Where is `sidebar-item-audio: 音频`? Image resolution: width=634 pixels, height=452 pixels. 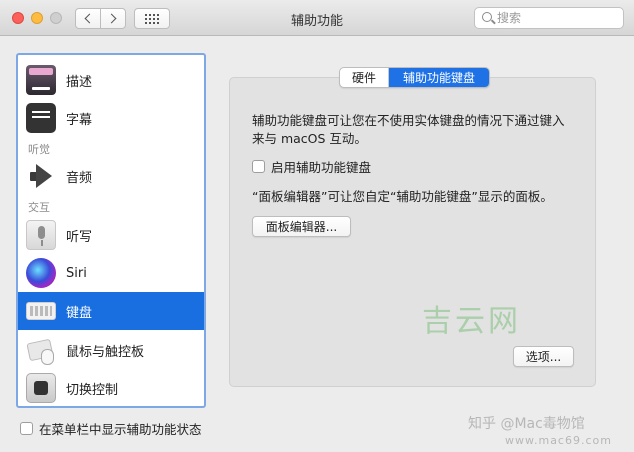 sidebar-item-audio: 音频 is located at coordinates (111, 176).